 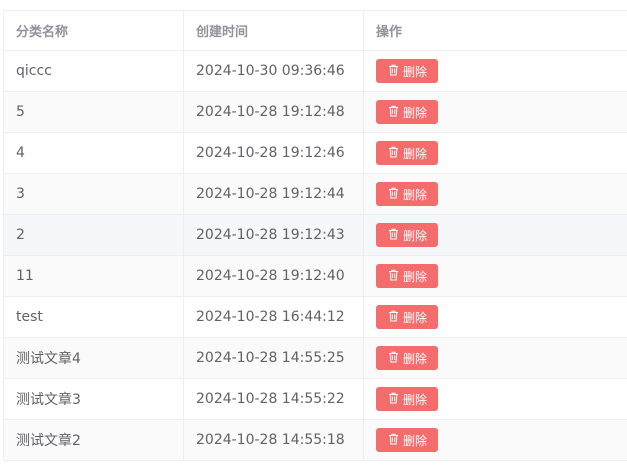 I want to click on column-header-category-name: 分类名称, so click(x=94, y=30).